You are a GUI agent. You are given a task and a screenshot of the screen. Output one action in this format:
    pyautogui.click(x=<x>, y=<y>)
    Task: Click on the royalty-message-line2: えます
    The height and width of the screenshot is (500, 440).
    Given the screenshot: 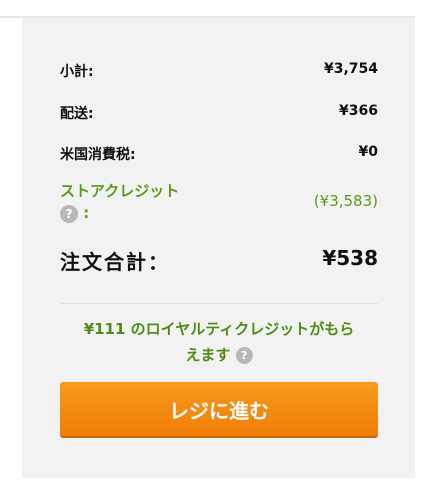 What is the action you would take?
    pyautogui.click(x=208, y=355)
    